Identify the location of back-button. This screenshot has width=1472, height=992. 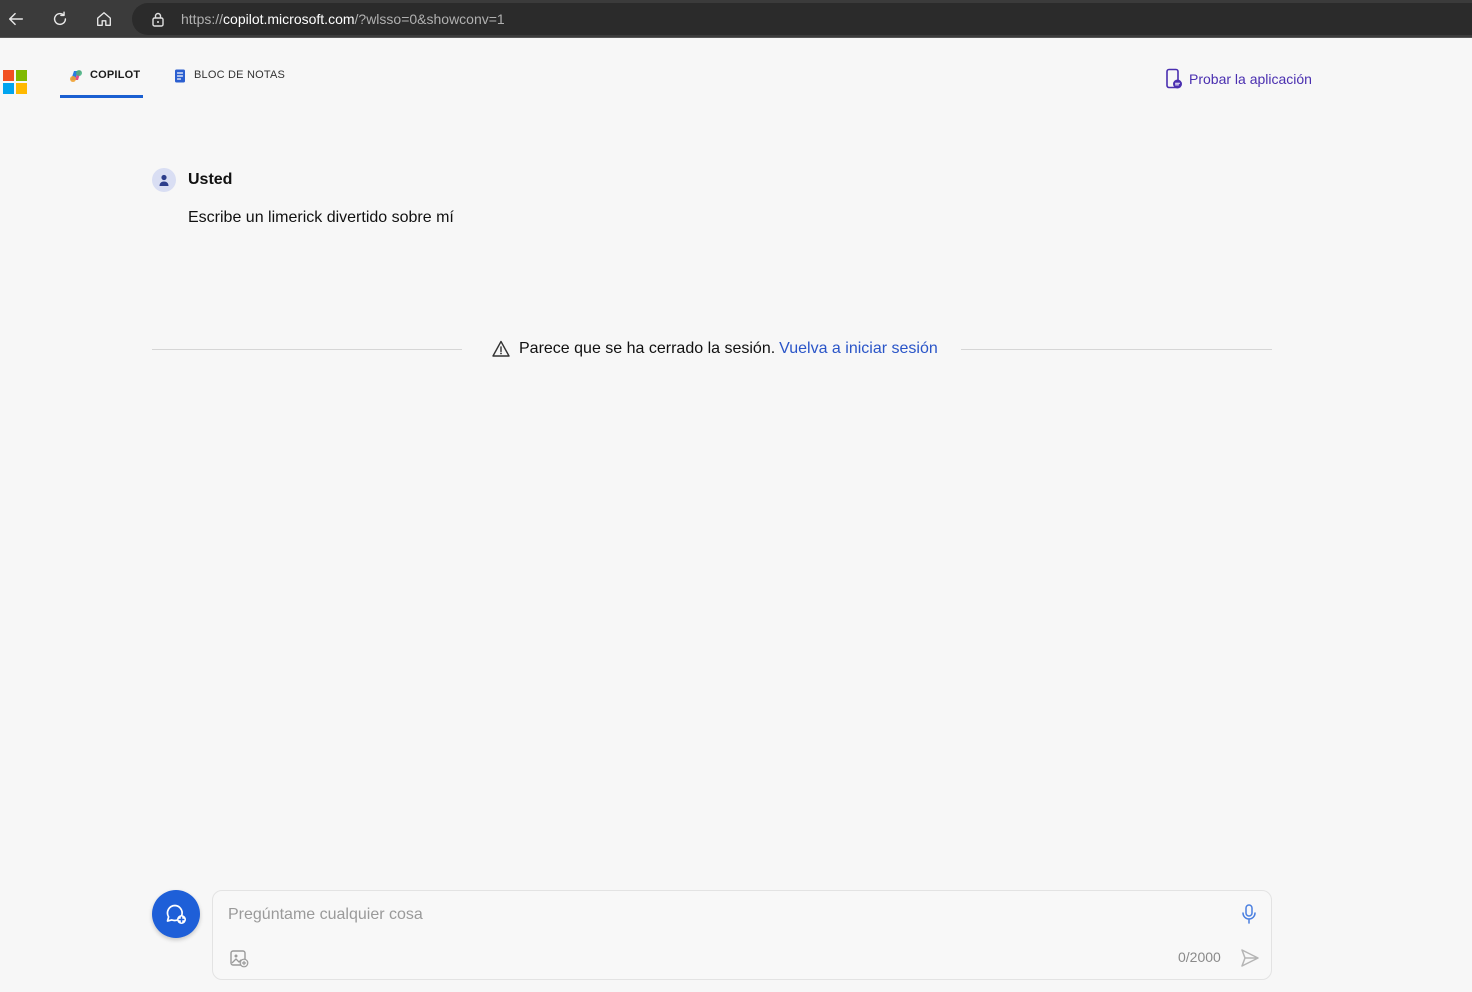
(16, 19).